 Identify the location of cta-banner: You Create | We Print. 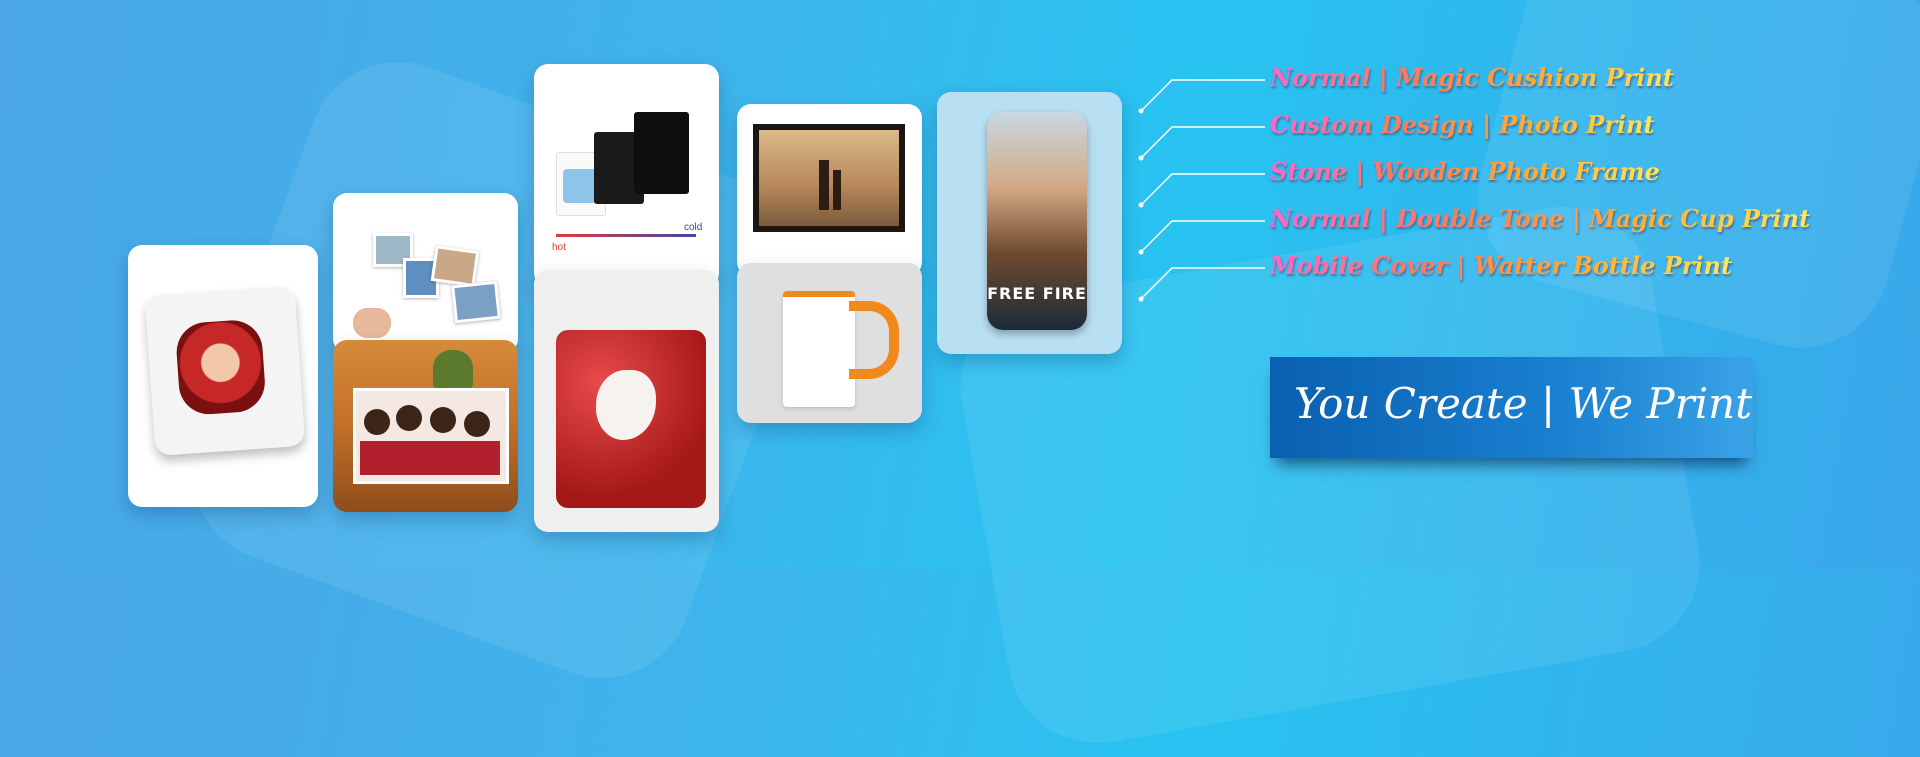
(1511, 407).